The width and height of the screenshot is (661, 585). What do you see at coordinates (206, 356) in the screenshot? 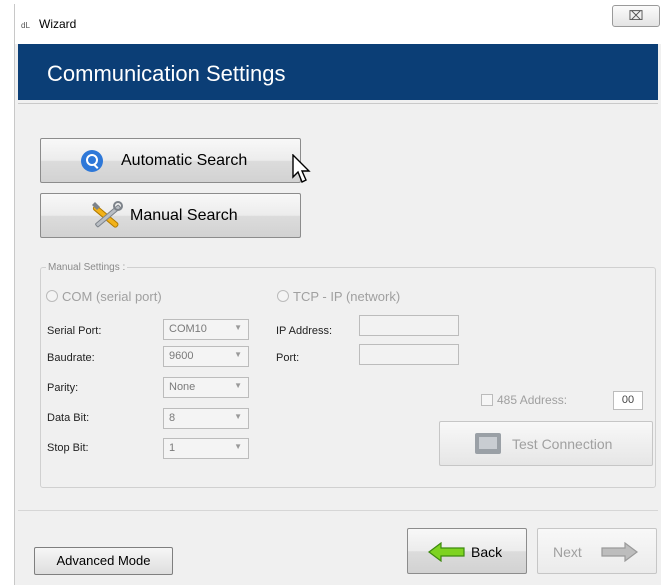
I see `baudrate-select: 9600 ▼` at bounding box center [206, 356].